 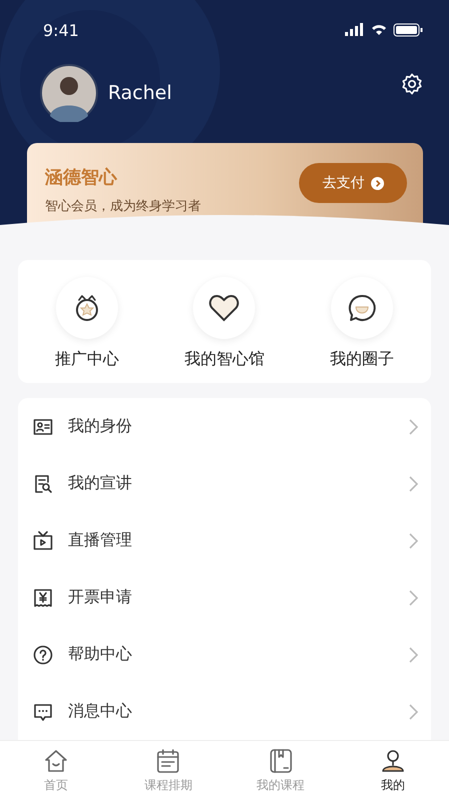 What do you see at coordinates (412, 84) in the screenshot?
I see `settings-icon` at bounding box center [412, 84].